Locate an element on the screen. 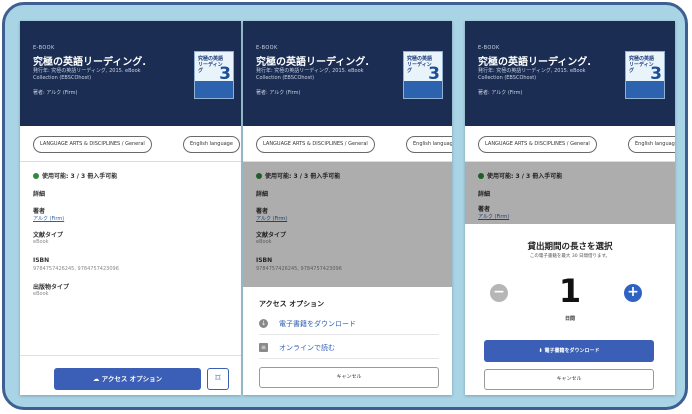  author-link: アルク (Firm) is located at coordinates (48, 218).